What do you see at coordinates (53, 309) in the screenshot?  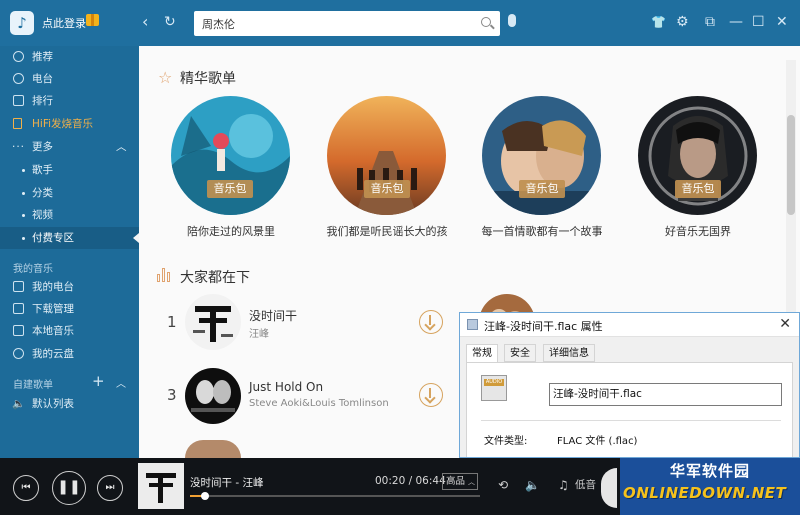 I see `sidebar-item-label: 下载管理` at bounding box center [53, 309].